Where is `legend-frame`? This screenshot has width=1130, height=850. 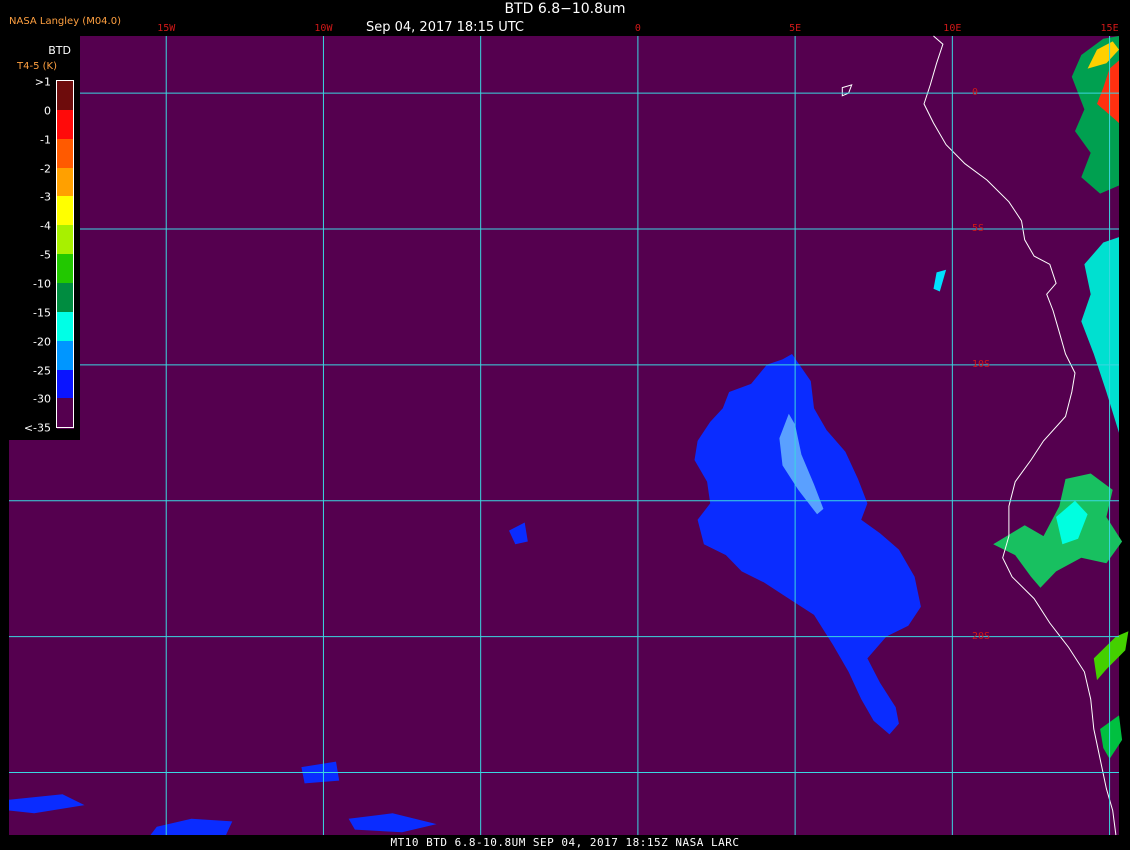 legend-frame is located at coordinates (65, 254).